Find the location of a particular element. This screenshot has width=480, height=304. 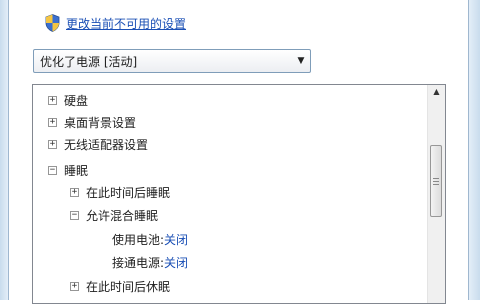

tree-item-label: 硬盘 is located at coordinates (76, 100).